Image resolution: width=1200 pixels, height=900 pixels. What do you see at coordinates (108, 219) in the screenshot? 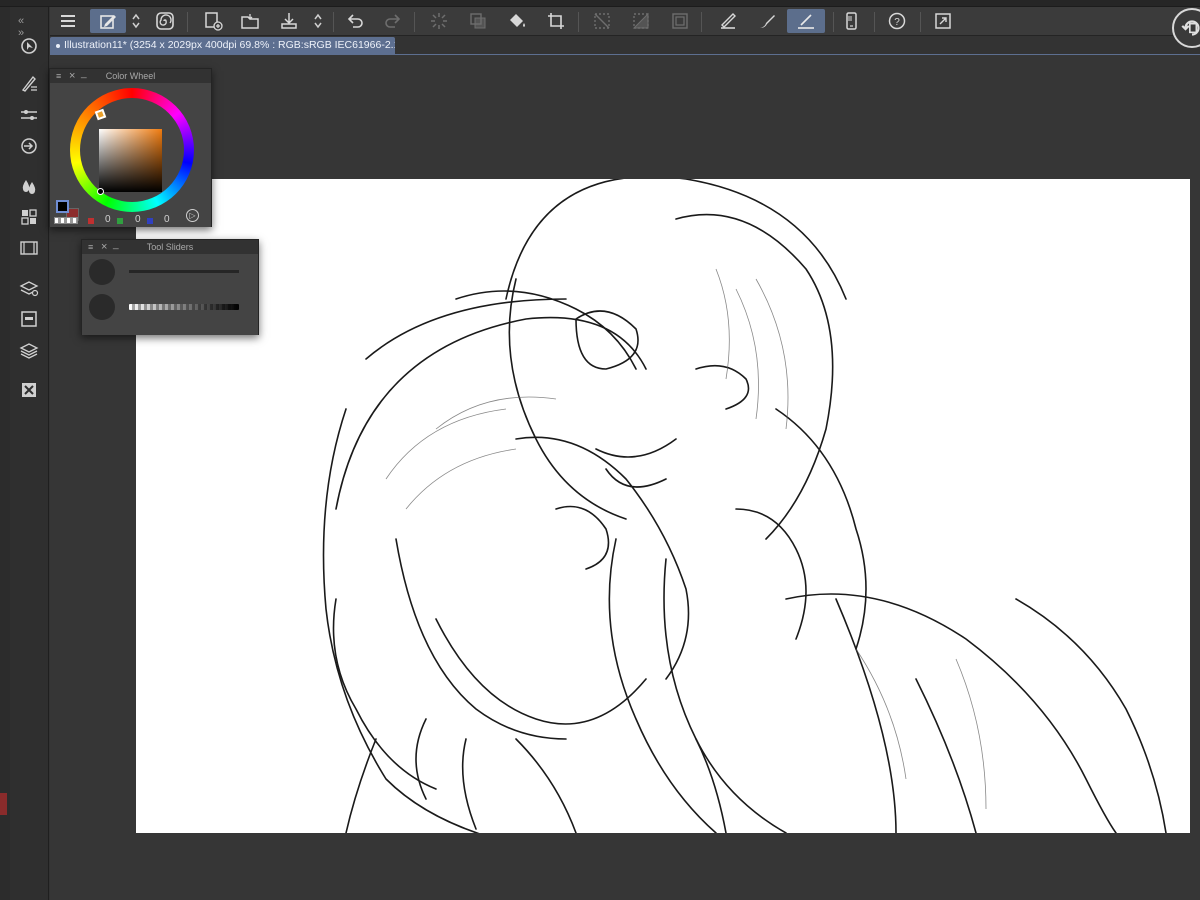
I see `red-value: 0` at bounding box center [108, 219].